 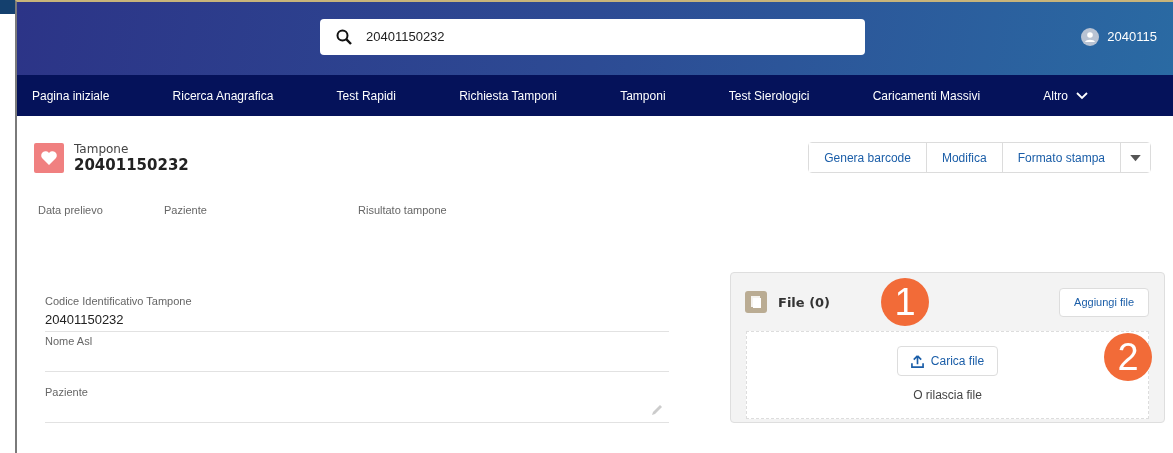 What do you see at coordinates (223, 95) in the screenshot?
I see `nav-tab: Ricerca Anagrafica` at bounding box center [223, 95].